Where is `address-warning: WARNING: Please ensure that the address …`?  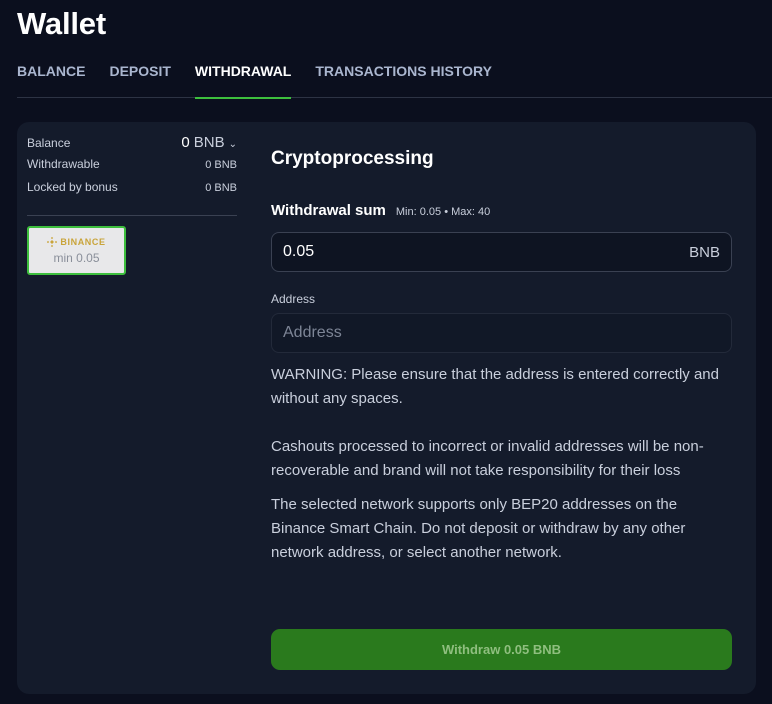
address-warning: WARNING: Please ensure that the address … is located at coordinates (495, 386).